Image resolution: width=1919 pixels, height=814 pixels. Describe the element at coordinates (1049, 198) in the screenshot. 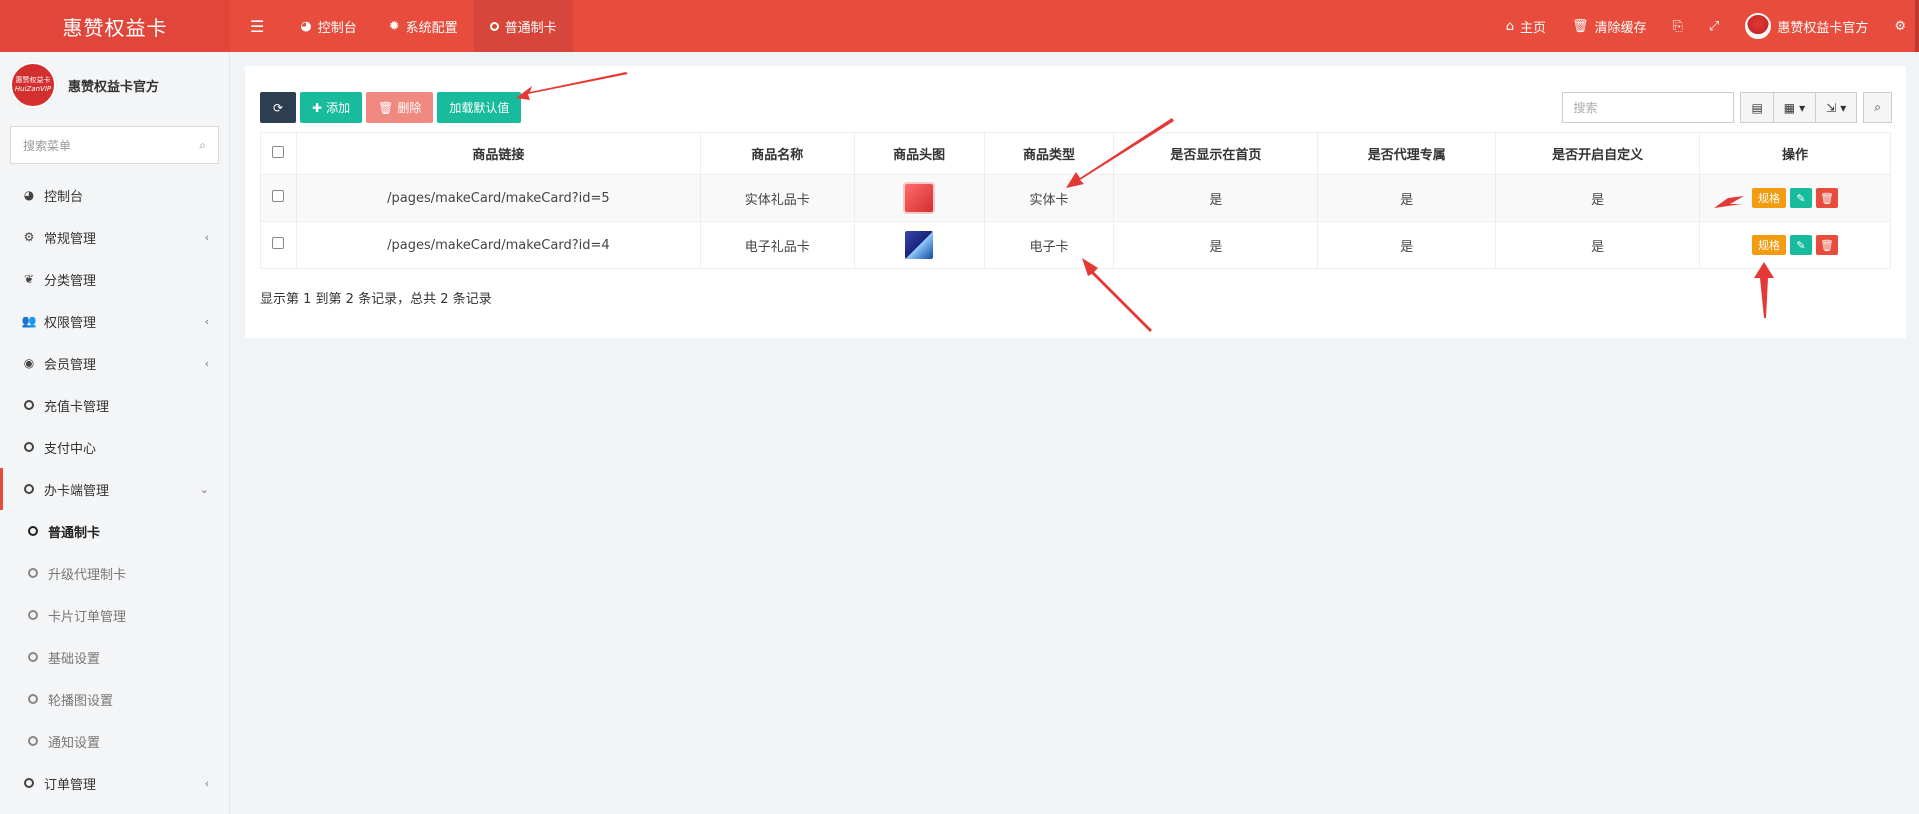

I see `cell-type: 实体卡` at that location.